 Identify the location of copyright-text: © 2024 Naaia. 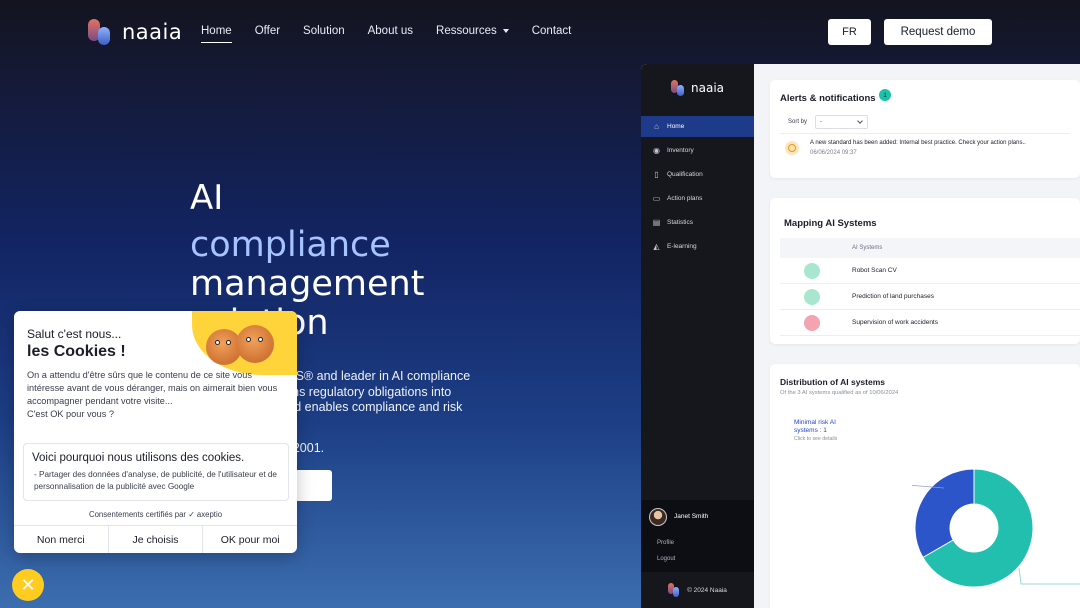
(707, 590).